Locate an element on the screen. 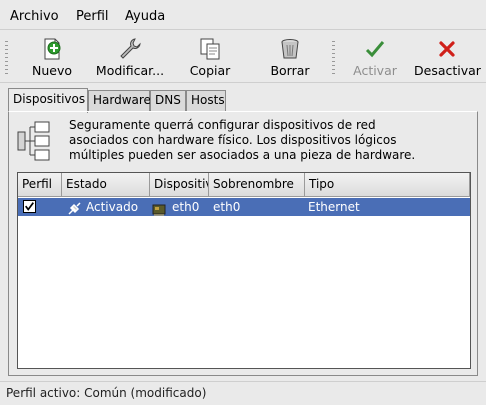  network-devices-icon is located at coordinates (33, 141).